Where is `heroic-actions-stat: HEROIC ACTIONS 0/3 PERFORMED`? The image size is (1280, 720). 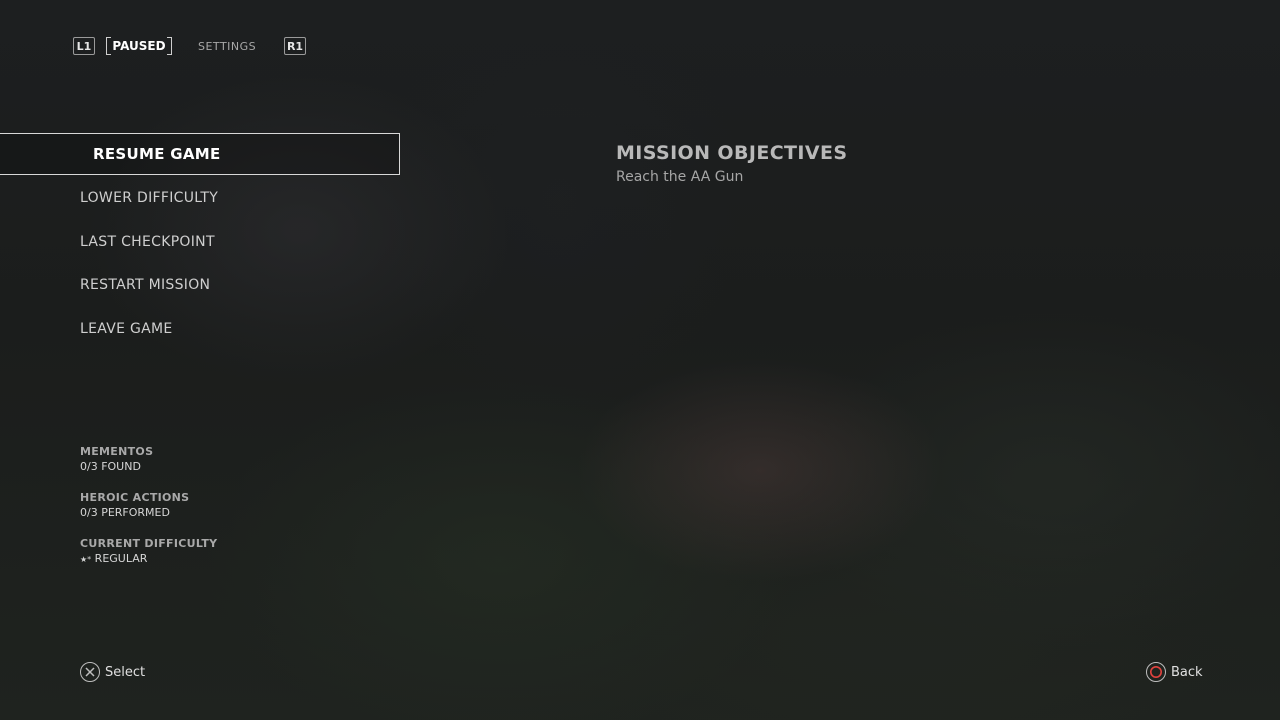
heroic-actions-stat: HEROIC ACTIONS 0/3 PERFORMED is located at coordinates (148, 505).